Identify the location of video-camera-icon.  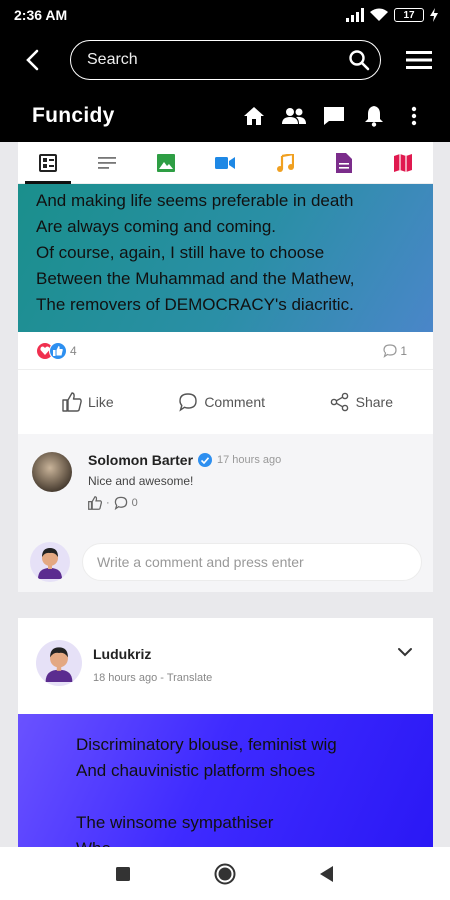
(225, 162).